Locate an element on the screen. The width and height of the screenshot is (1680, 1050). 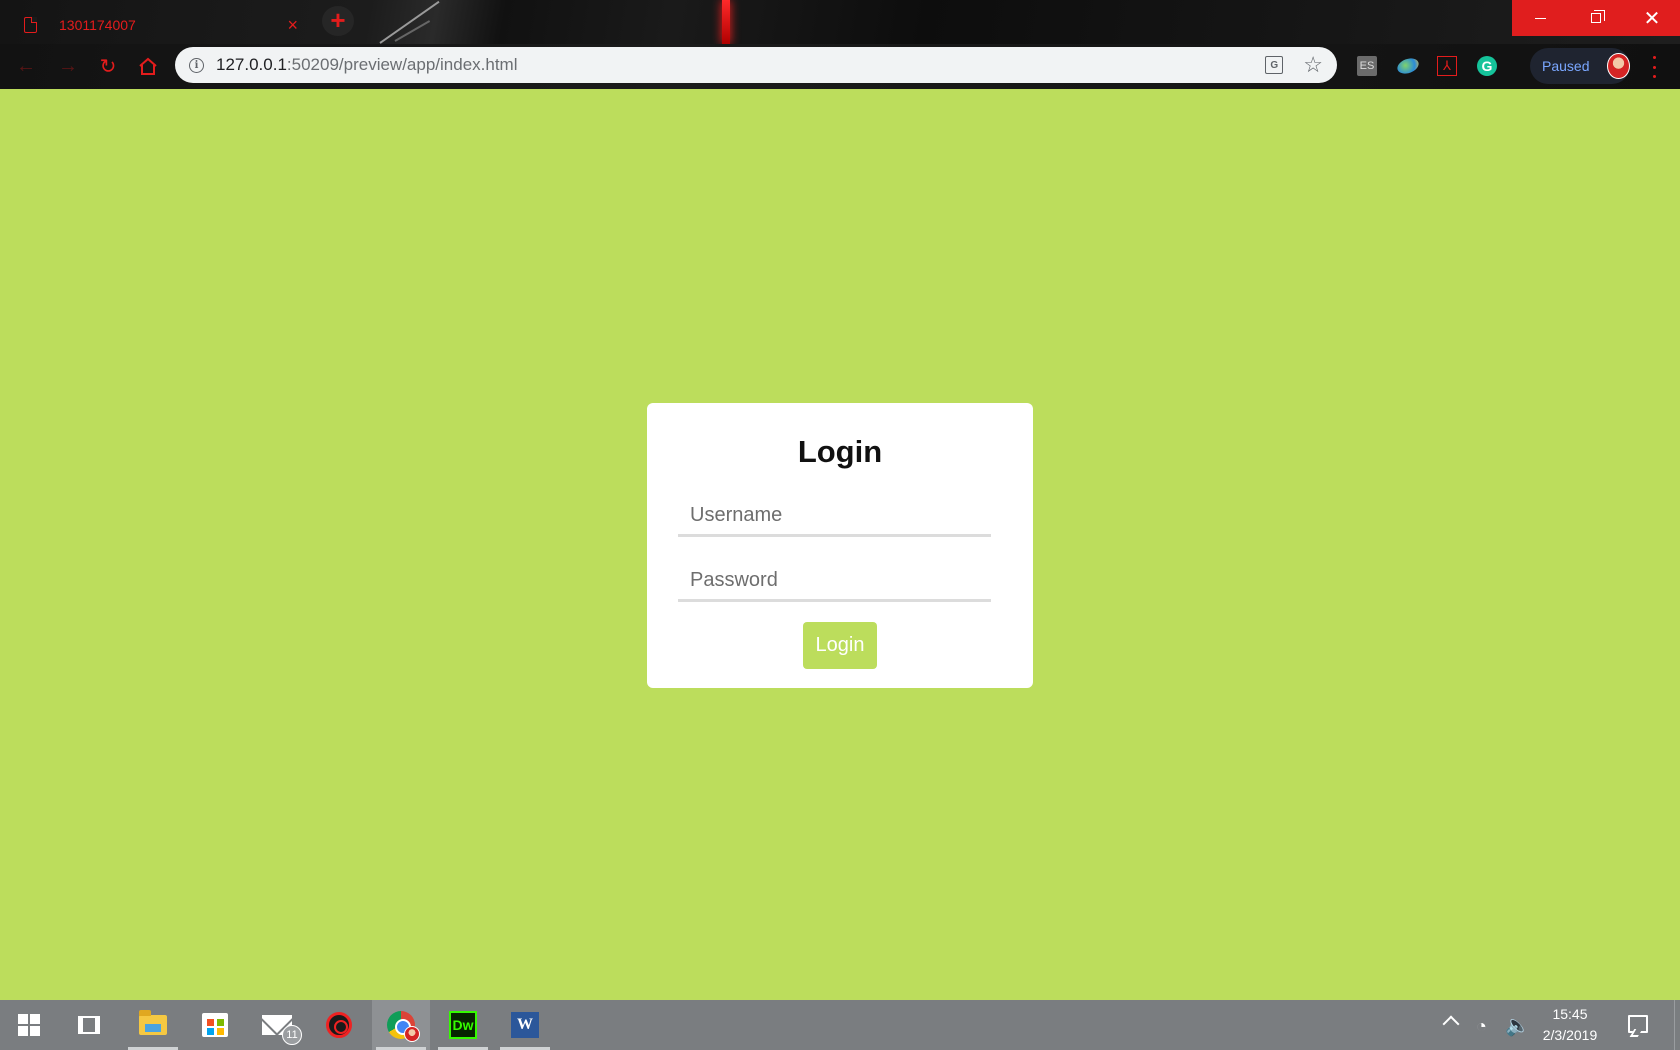
store-button is located at coordinates (215, 1025).